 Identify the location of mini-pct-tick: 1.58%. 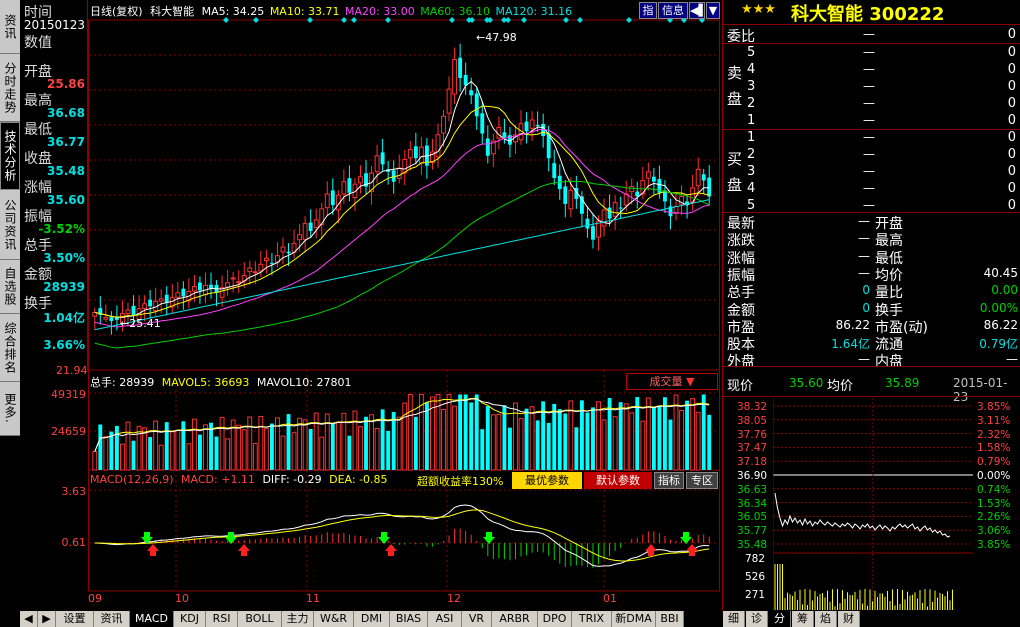
(994, 448).